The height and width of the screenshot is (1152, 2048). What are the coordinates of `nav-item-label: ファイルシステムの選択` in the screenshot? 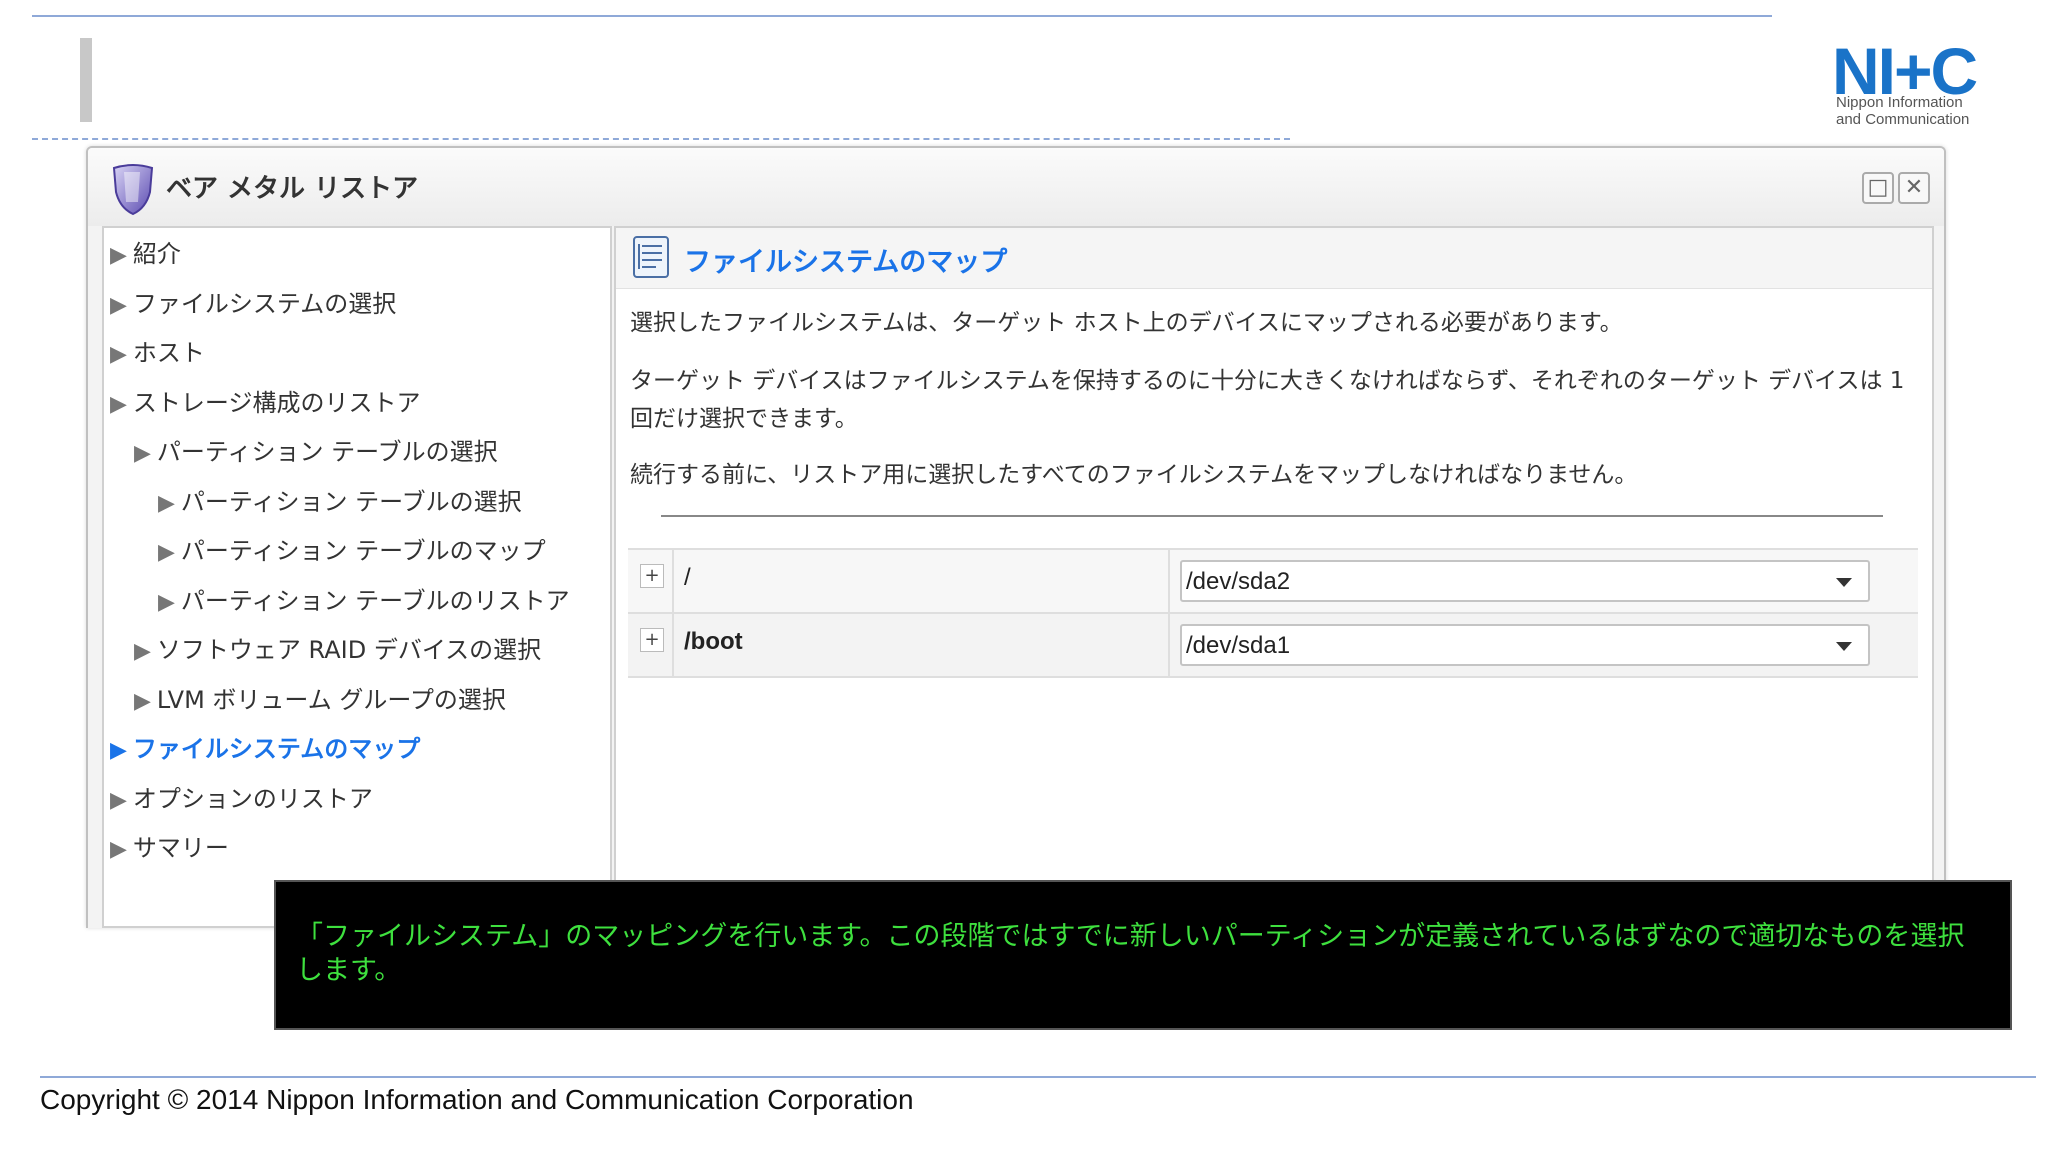 It's located at (264, 303).